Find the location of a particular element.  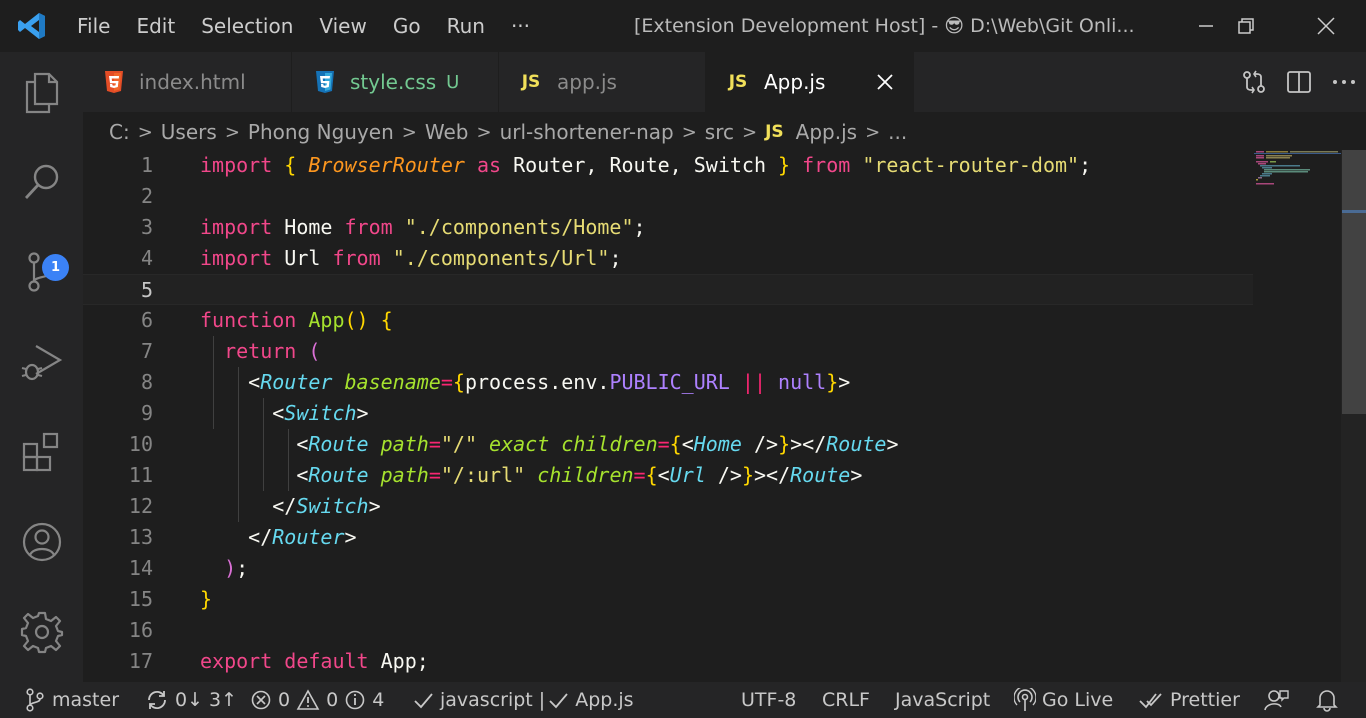

code-line: 6 function App() { is located at coordinates (668, 320).